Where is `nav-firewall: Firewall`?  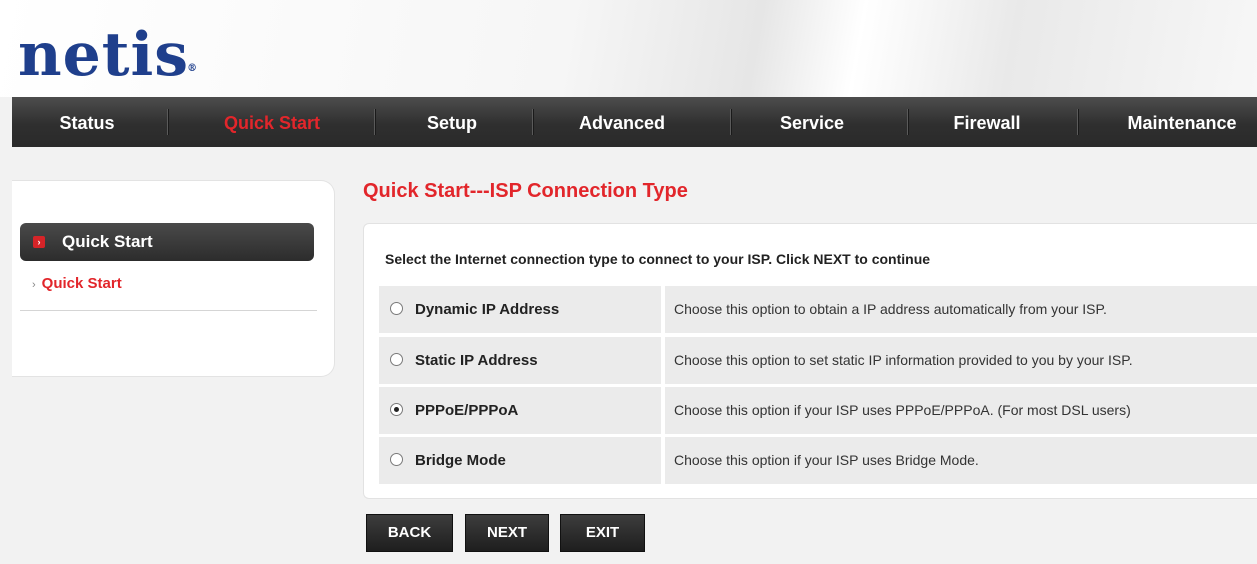
nav-firewall: Firewall is located at coordinates (987, 122).